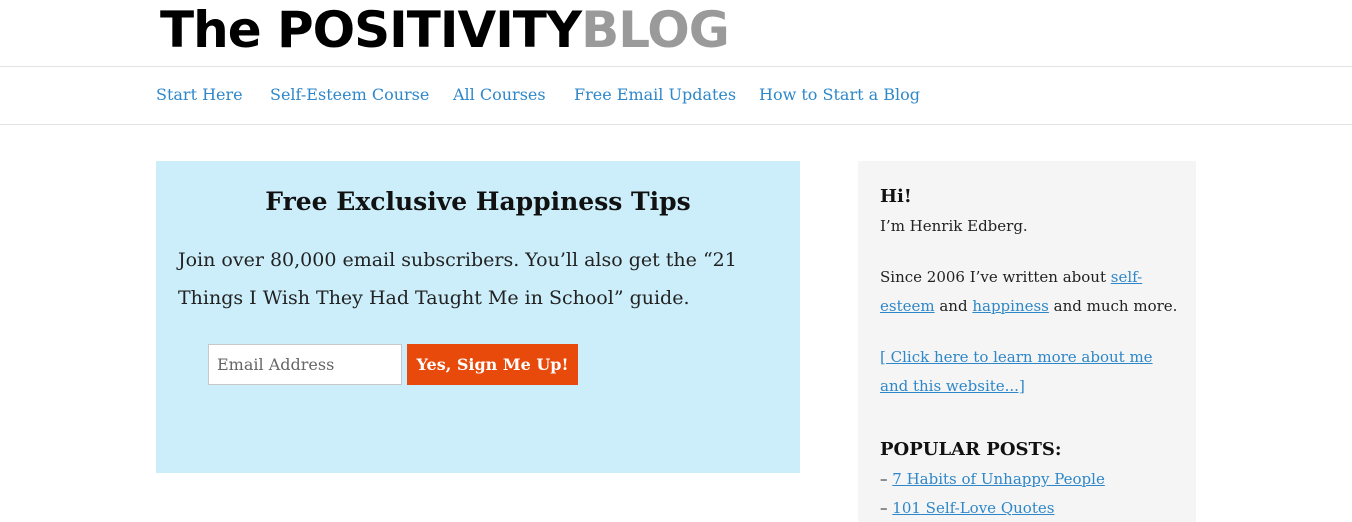 Image resolution: width=1352 pixels, height=522 pixels. Describe the element at coordinates (907, 306) in the screenshot. I see `link-self-esteem-cont: esteem` at that location.